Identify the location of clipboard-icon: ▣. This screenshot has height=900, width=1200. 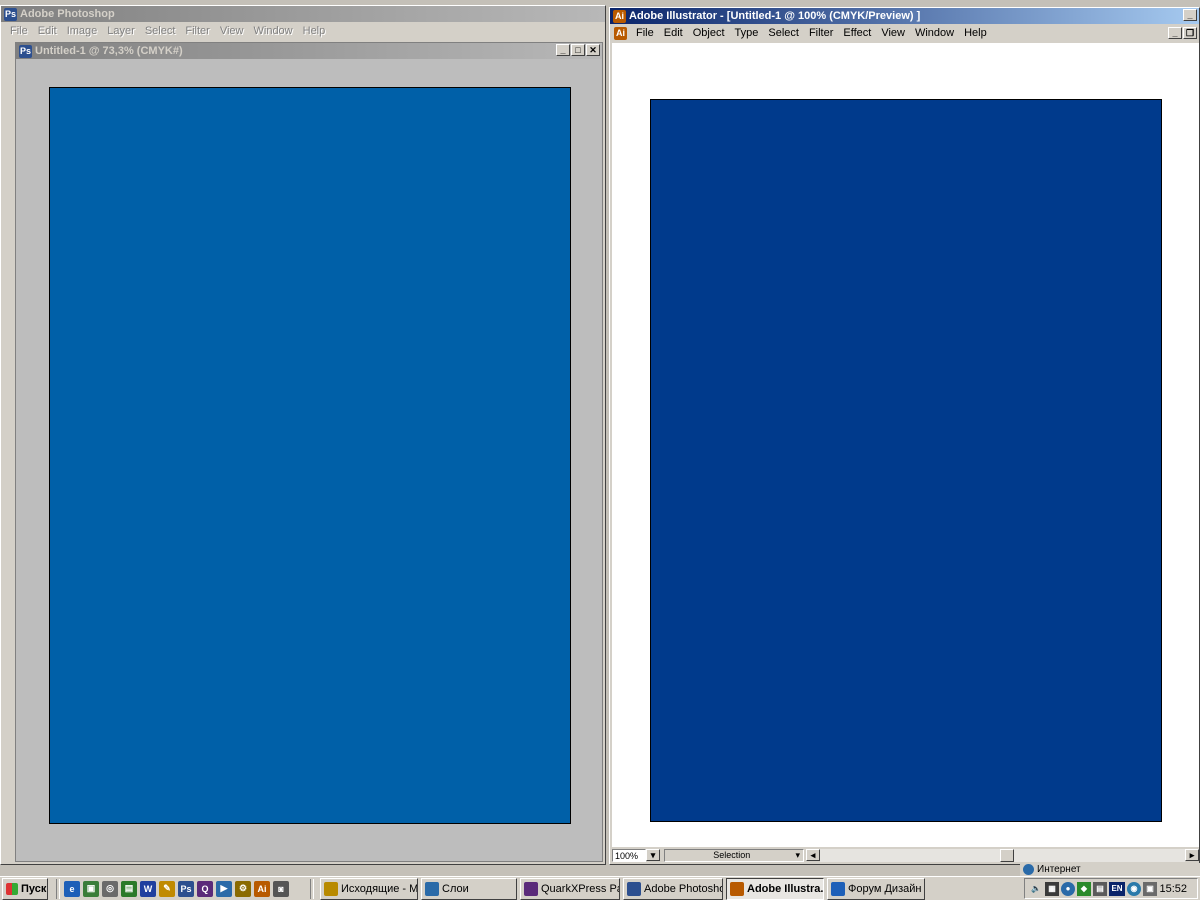
(1150, 888).